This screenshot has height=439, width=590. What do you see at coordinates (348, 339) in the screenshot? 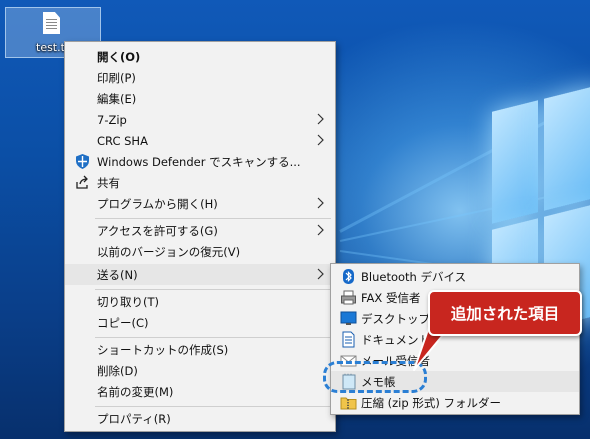
I see `document-icon` at bounding box center [348, 339].